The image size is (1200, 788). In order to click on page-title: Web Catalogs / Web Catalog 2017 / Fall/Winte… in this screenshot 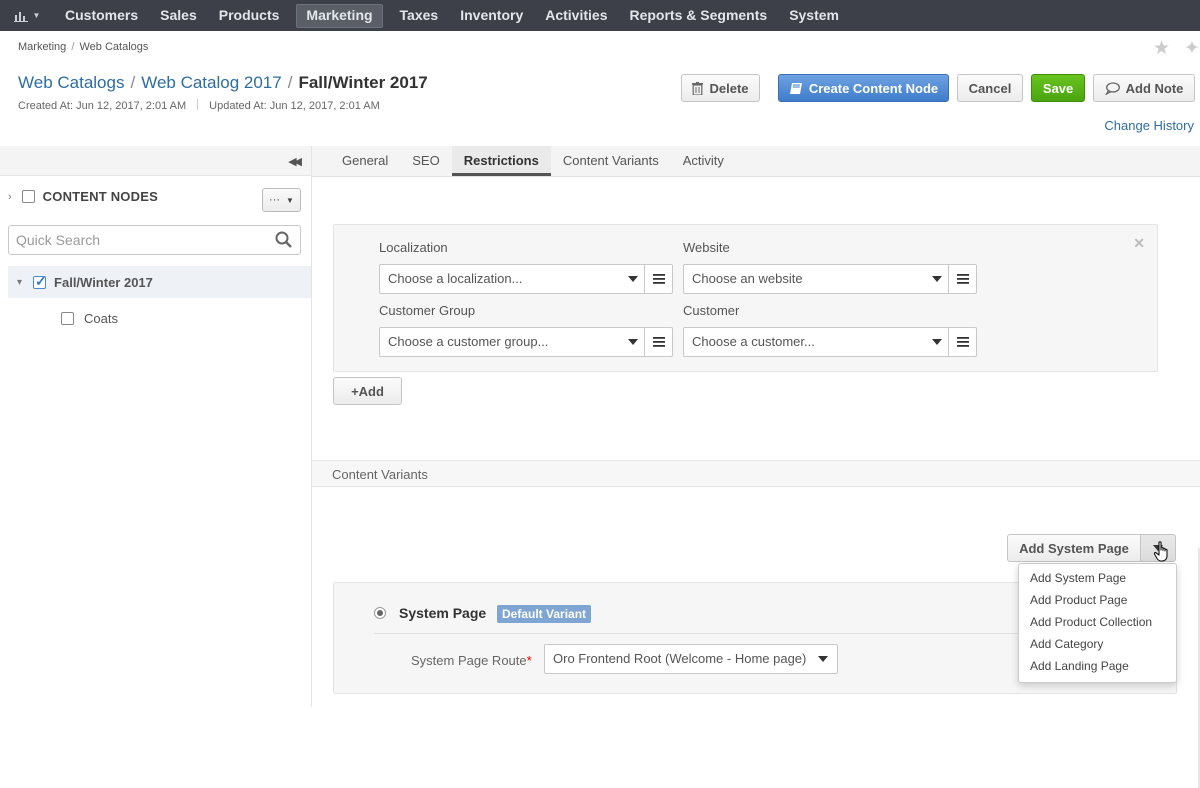, I will do `click(223, 83)`.